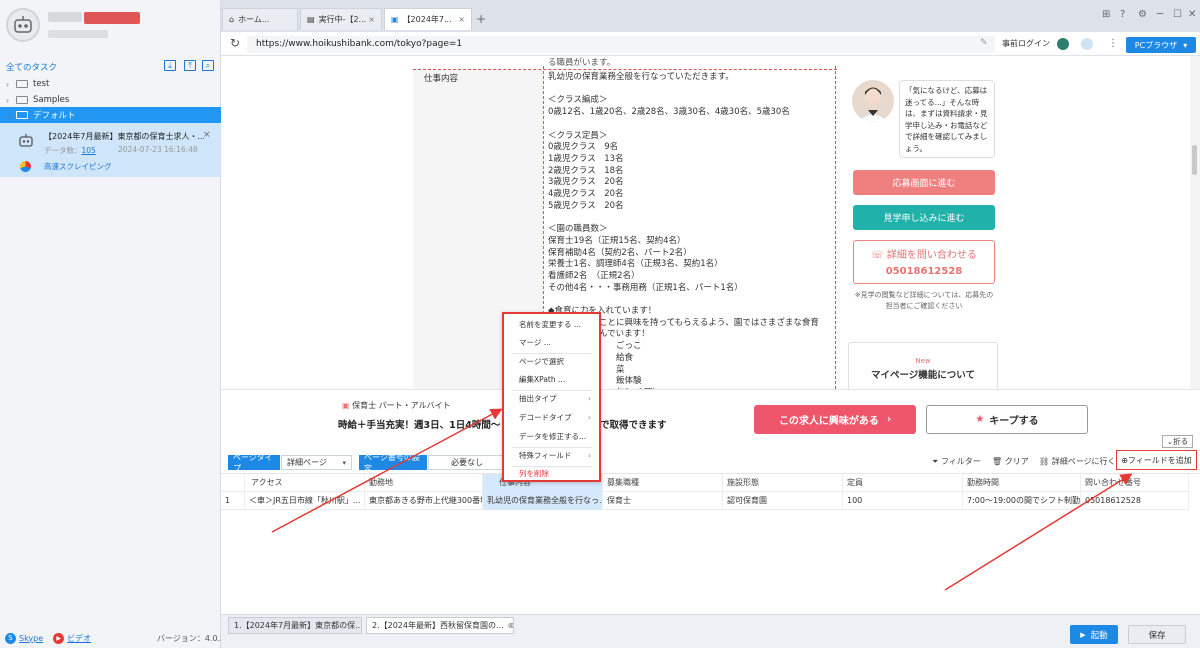 This screenshot has width=1200, height=648. Describe the element at coordinates (924, 182) in the screenshot. I see `apply-button: 応募画面に進む` at that location.